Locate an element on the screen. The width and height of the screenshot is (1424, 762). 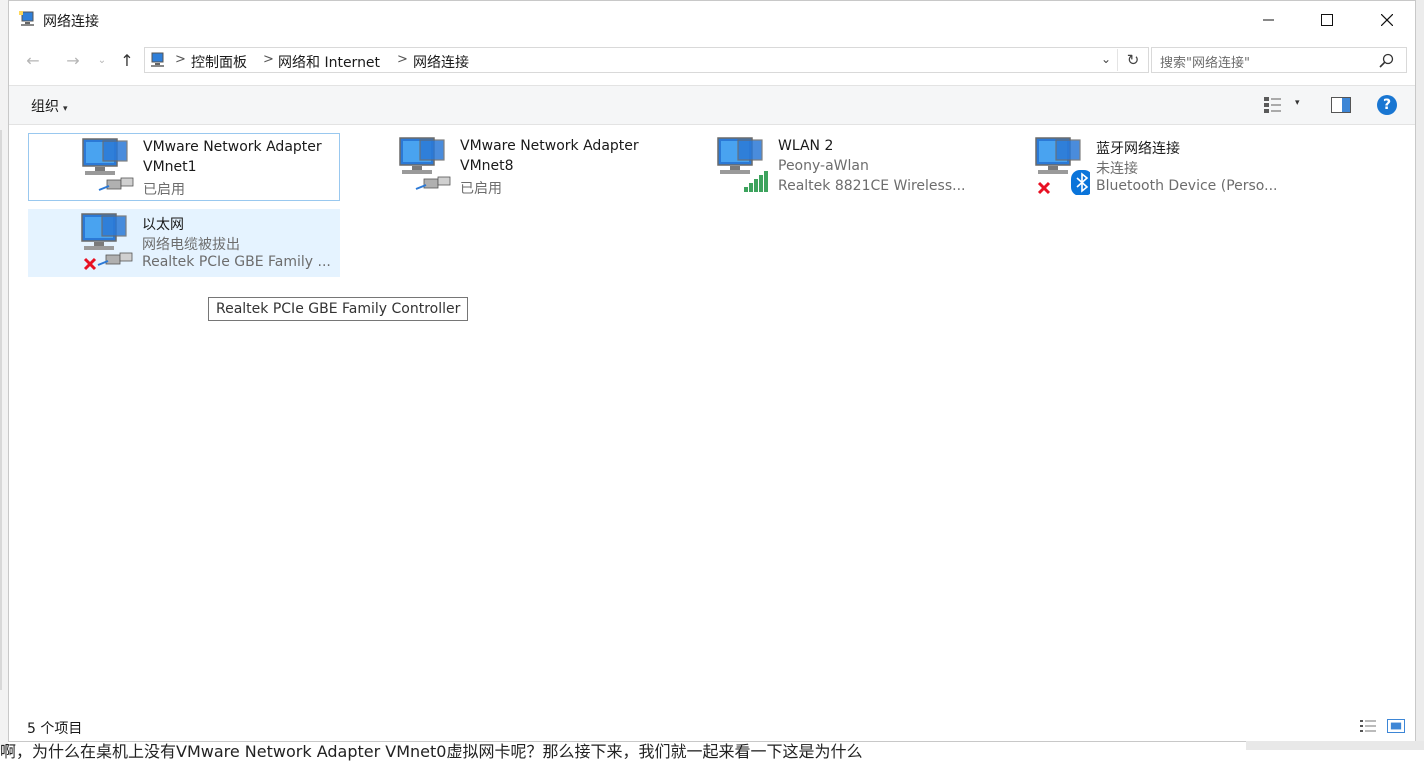
background-panel is located at coordinates (1335, 745).